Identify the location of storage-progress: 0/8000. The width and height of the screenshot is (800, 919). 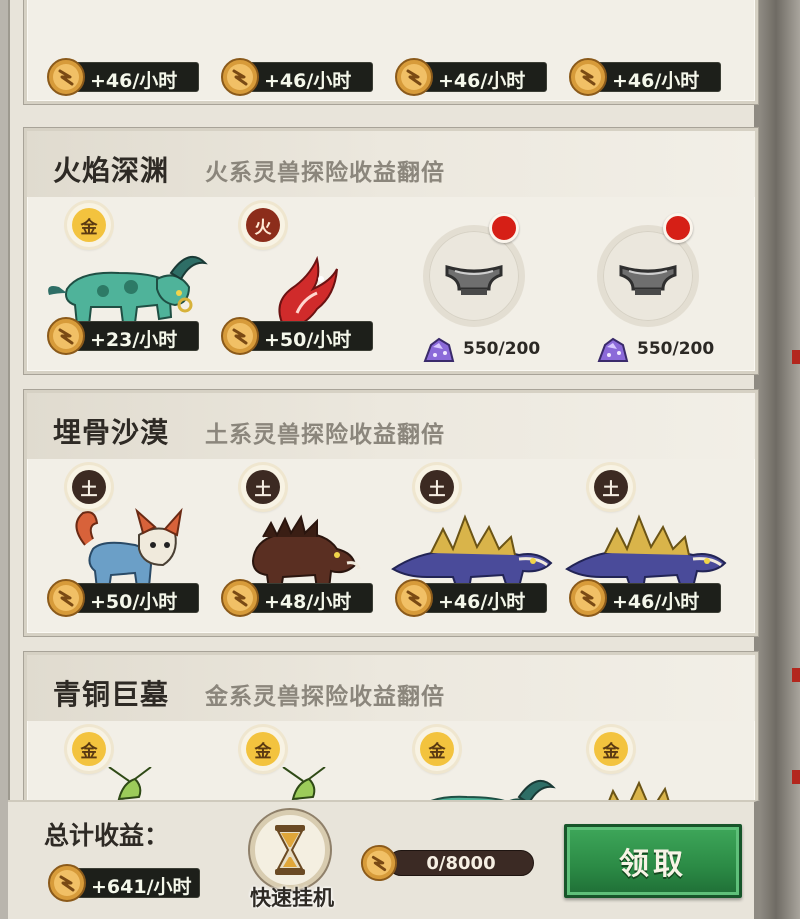
(461, 863).